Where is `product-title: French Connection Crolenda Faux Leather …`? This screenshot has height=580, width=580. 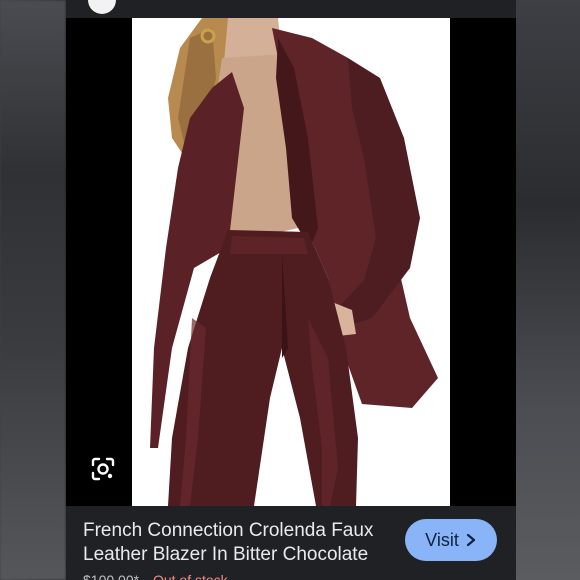
product-title: French Connection Crolenda Faux Leather … is located at coordinates (238, 543).